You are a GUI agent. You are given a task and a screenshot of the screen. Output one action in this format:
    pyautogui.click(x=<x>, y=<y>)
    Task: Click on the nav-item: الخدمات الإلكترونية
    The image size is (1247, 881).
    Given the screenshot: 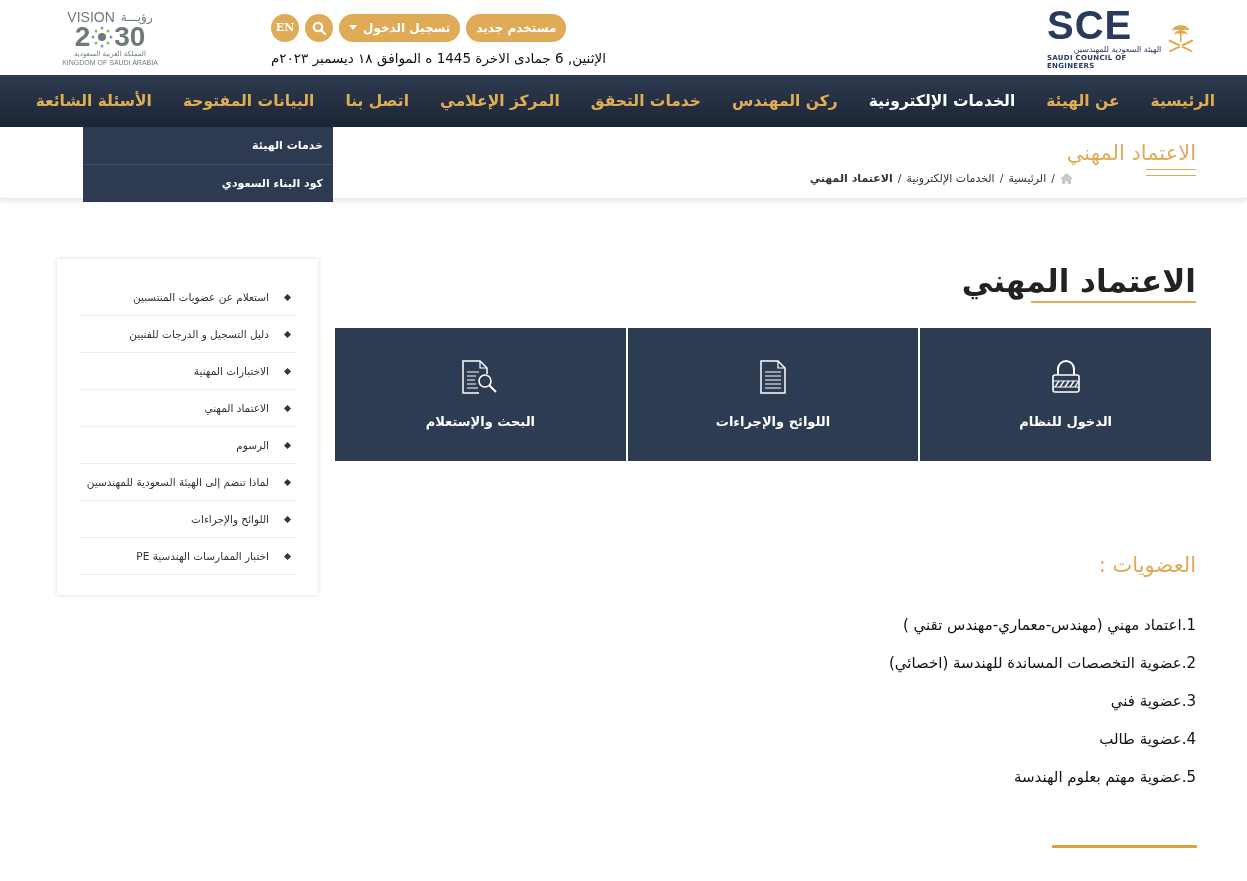 What is the action you would take?
    pyautogui.click(x=942, y=101)
    